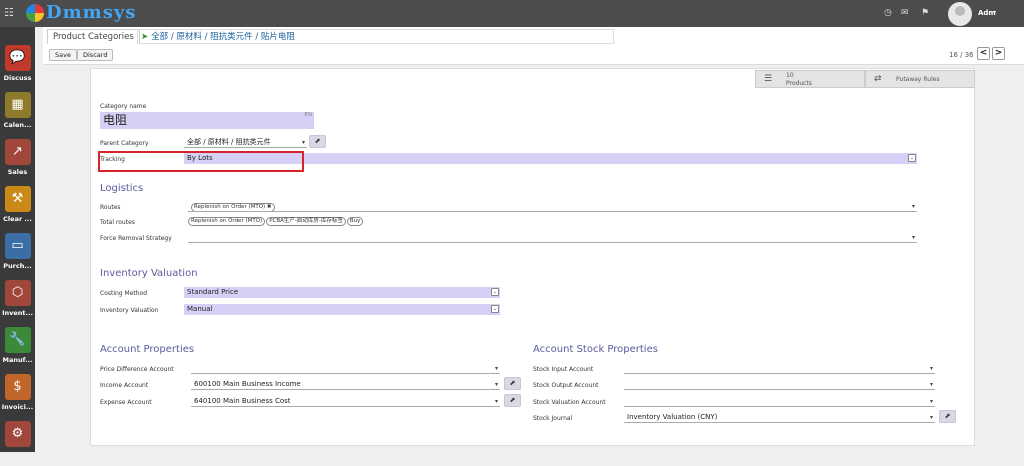  Describe the element at coordinates (63, 55) in the screenshot. I see `save-button: Save` at that location.